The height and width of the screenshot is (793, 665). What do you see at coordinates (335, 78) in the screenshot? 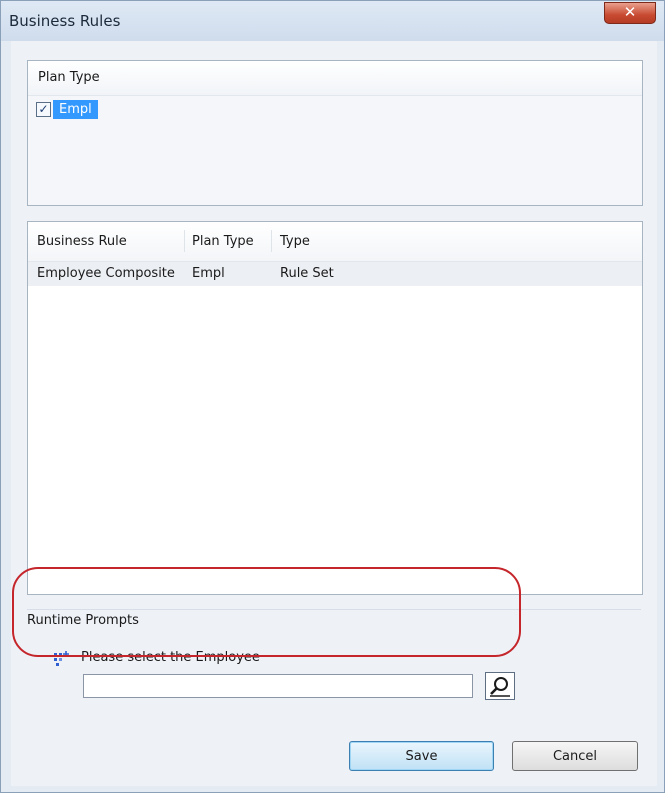
I see `plan-type-header: Plan Type` at bounding box center [335, 78].